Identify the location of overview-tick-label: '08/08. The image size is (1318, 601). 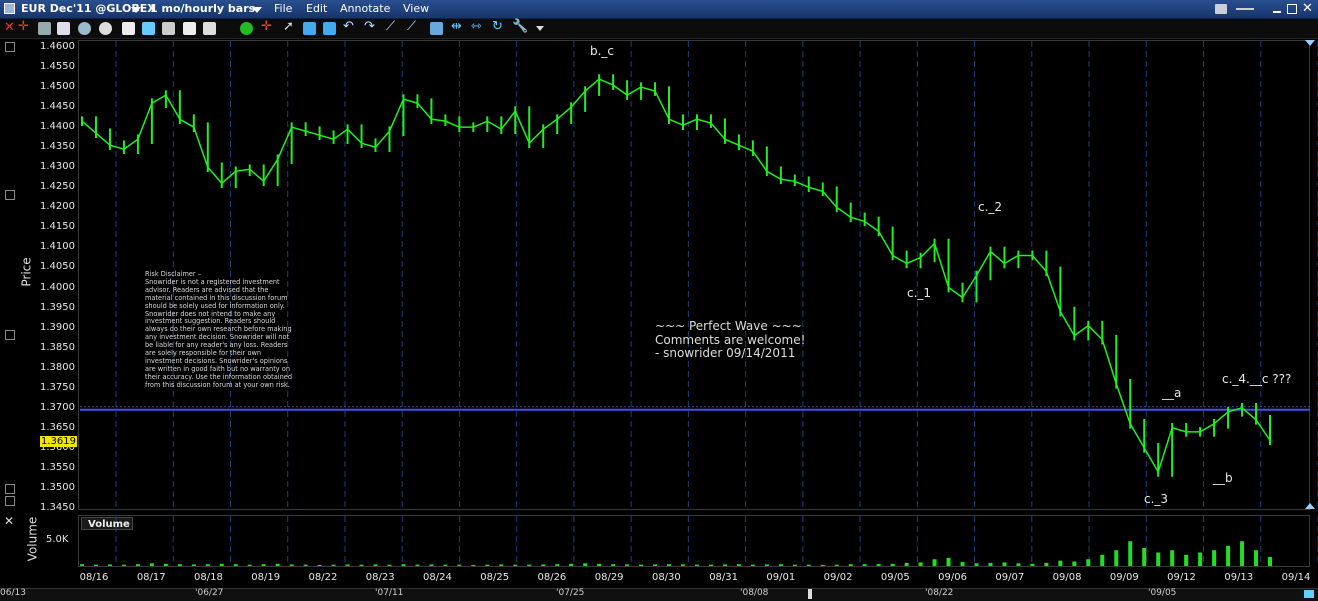
(754, 593).